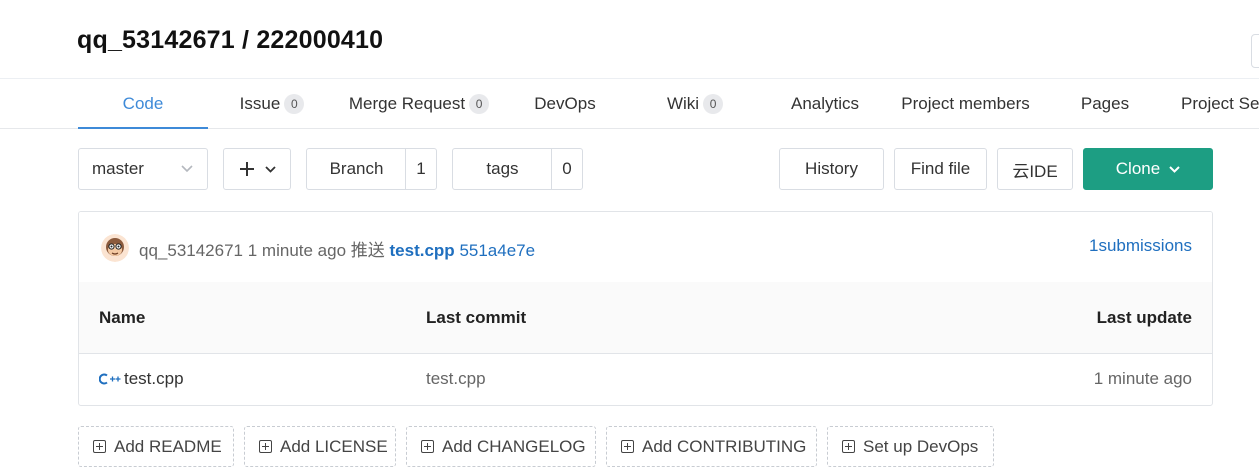 This screenshot has height=476, width=1259. What do you see at coordinates (724, 446) in the screenshot?
I see `add-contributing-label: Add CONTRIBUTING` at bounding box center [724, 446].